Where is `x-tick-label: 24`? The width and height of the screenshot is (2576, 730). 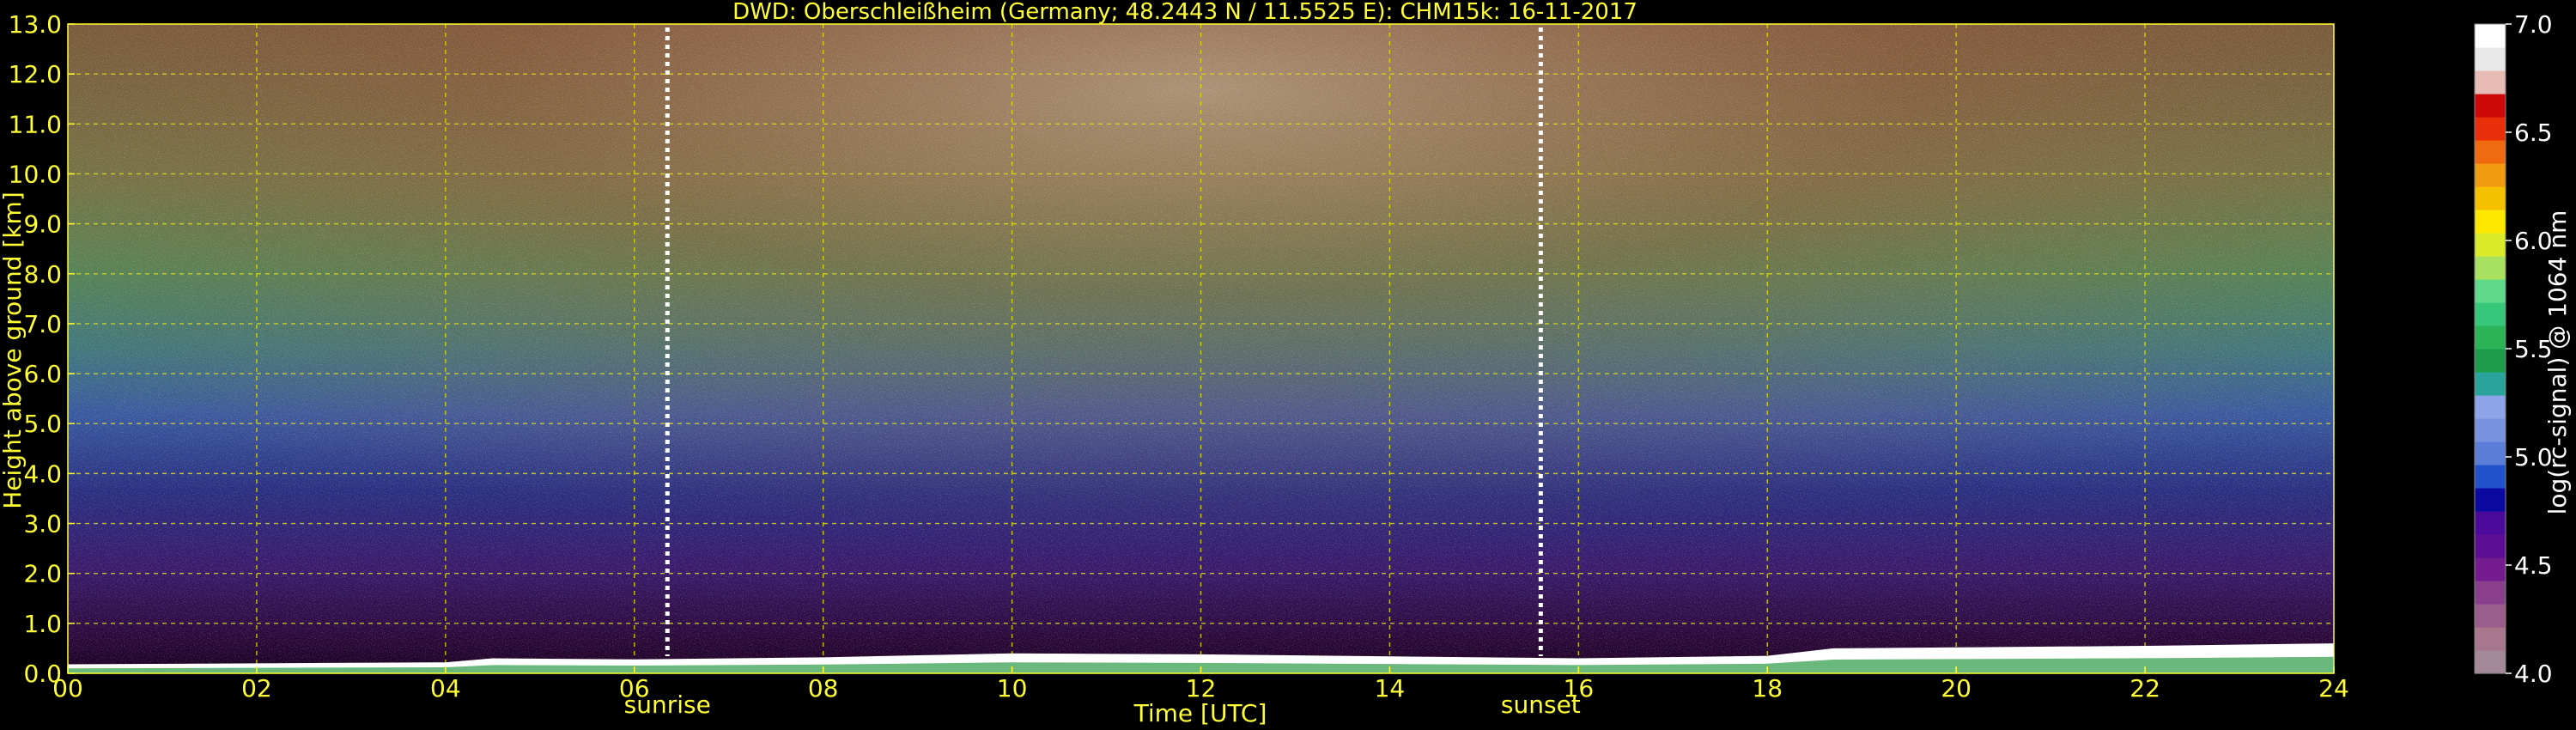 x-tick-label: 24 is located at coordinates (2333, 688).